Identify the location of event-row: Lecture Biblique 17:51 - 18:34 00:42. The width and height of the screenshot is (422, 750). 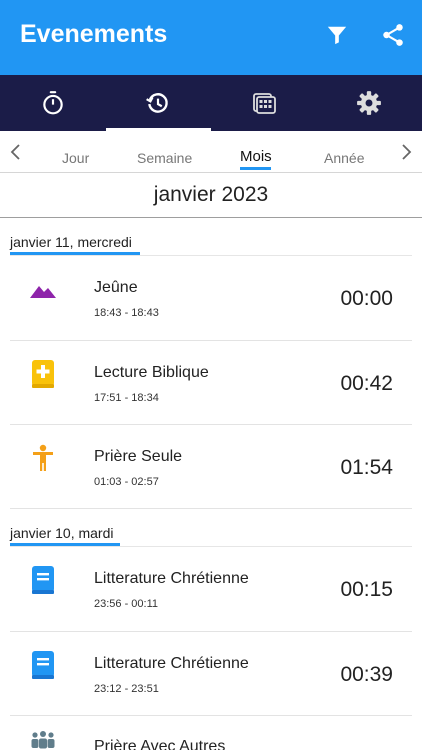
(211, 383).